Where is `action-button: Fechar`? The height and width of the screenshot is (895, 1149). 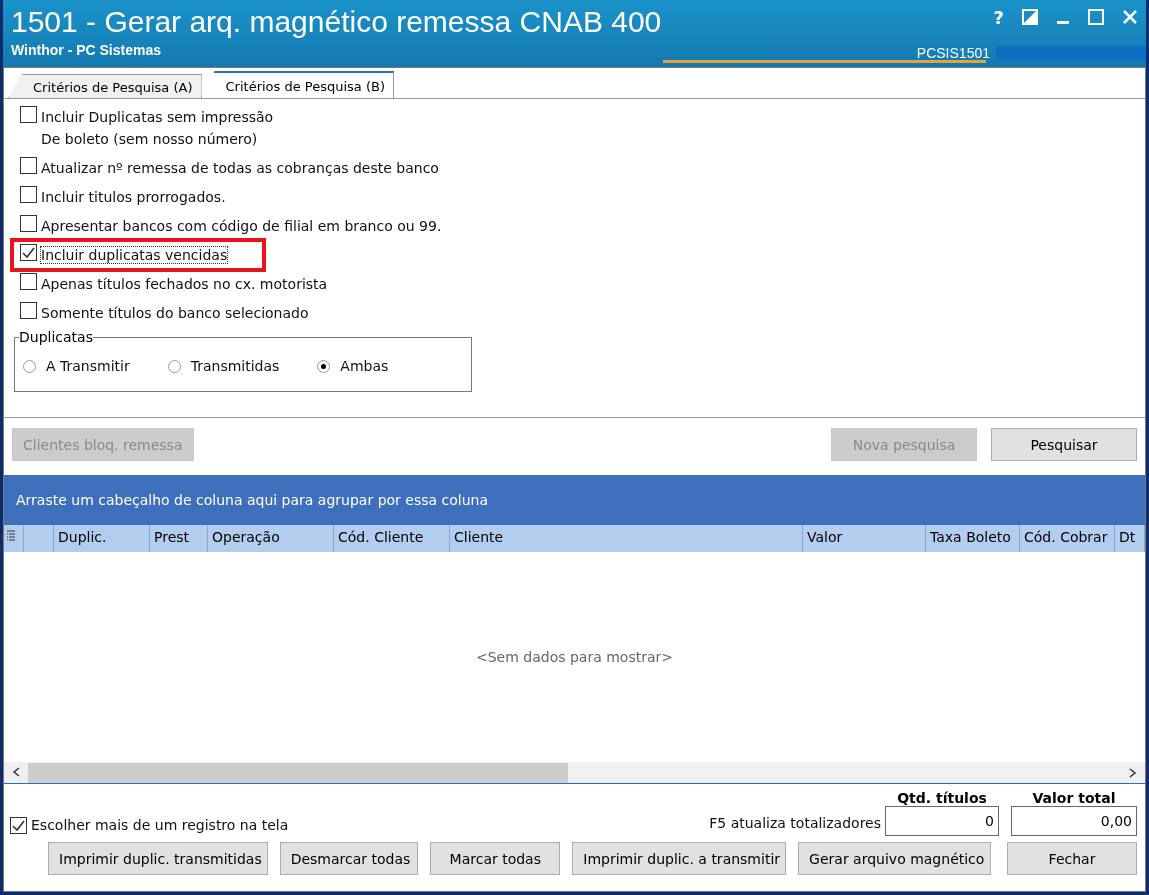
action-button: Fechar is located at coordinates (1072, 858).